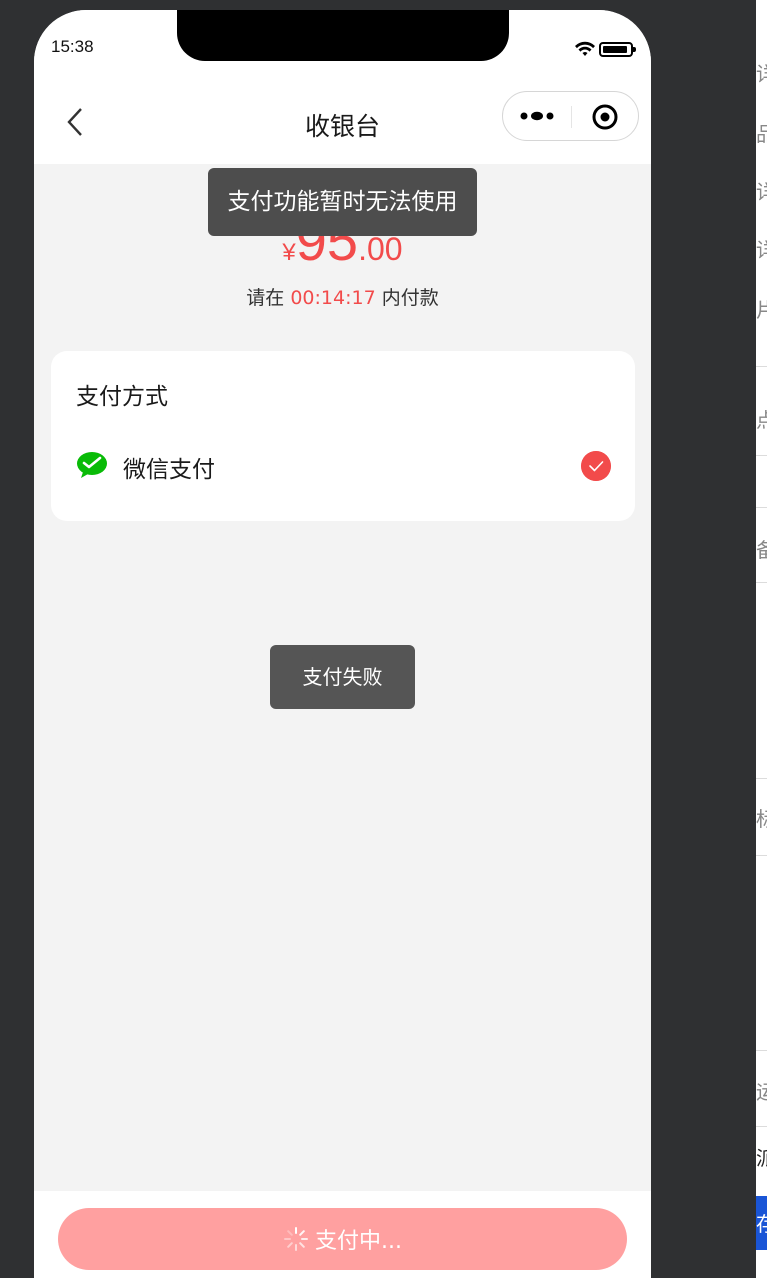 This screenshot has width=767, height=1278. I want to click on more-dots-icon, so click(539, 116).